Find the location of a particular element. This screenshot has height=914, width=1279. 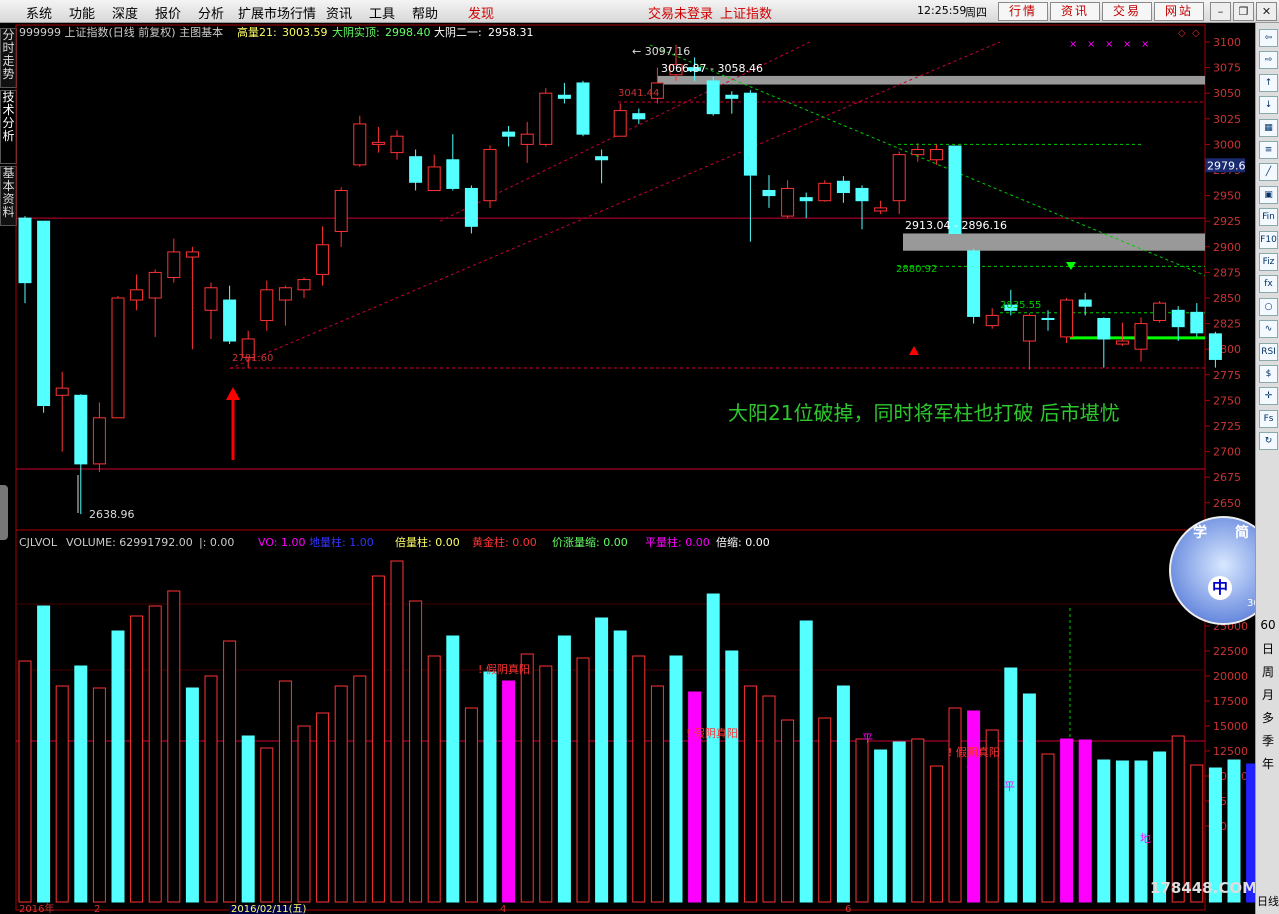

comment-text: 大阳21位破掉，同时将军柱也打破 后市堪忧 is located at coordinates (924, 413).